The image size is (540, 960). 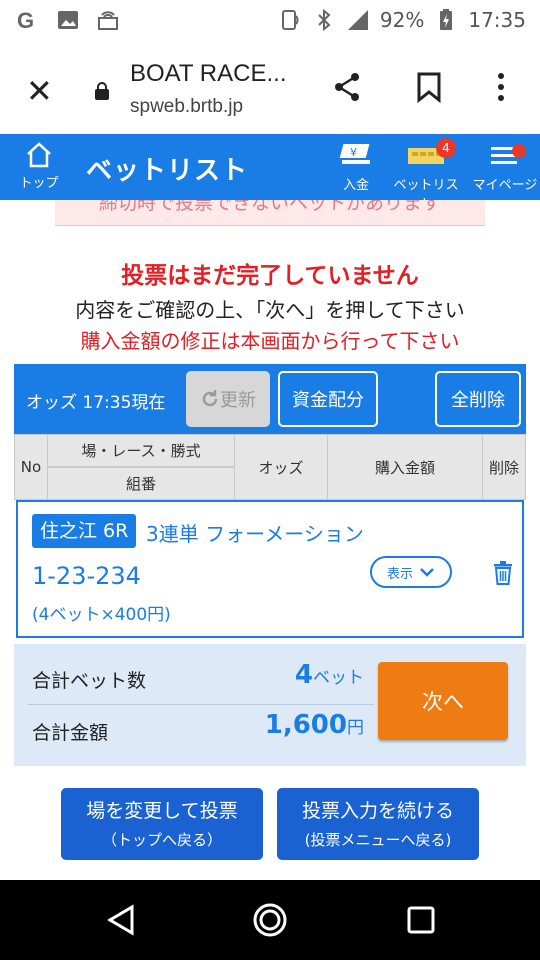 What do you see at coordinates (89, 681) in the screenshot?
I see `bet-count-label: 合計ベット数` at bounding box center [89, 681].